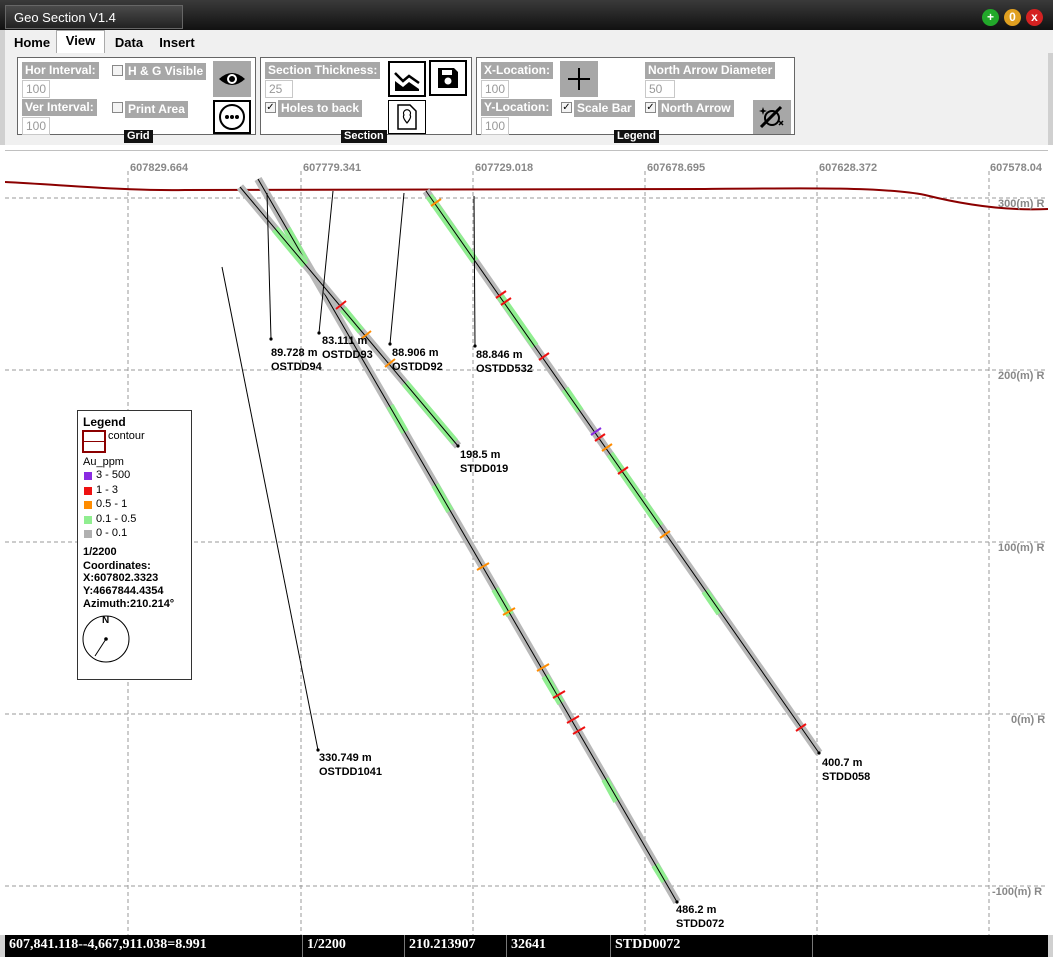 This screenshot has height=957, width=1053. What do you see at coordinates (495, 89) in the screenshot?
I see `x-location-input: 100` at bounding box center [495, 89].